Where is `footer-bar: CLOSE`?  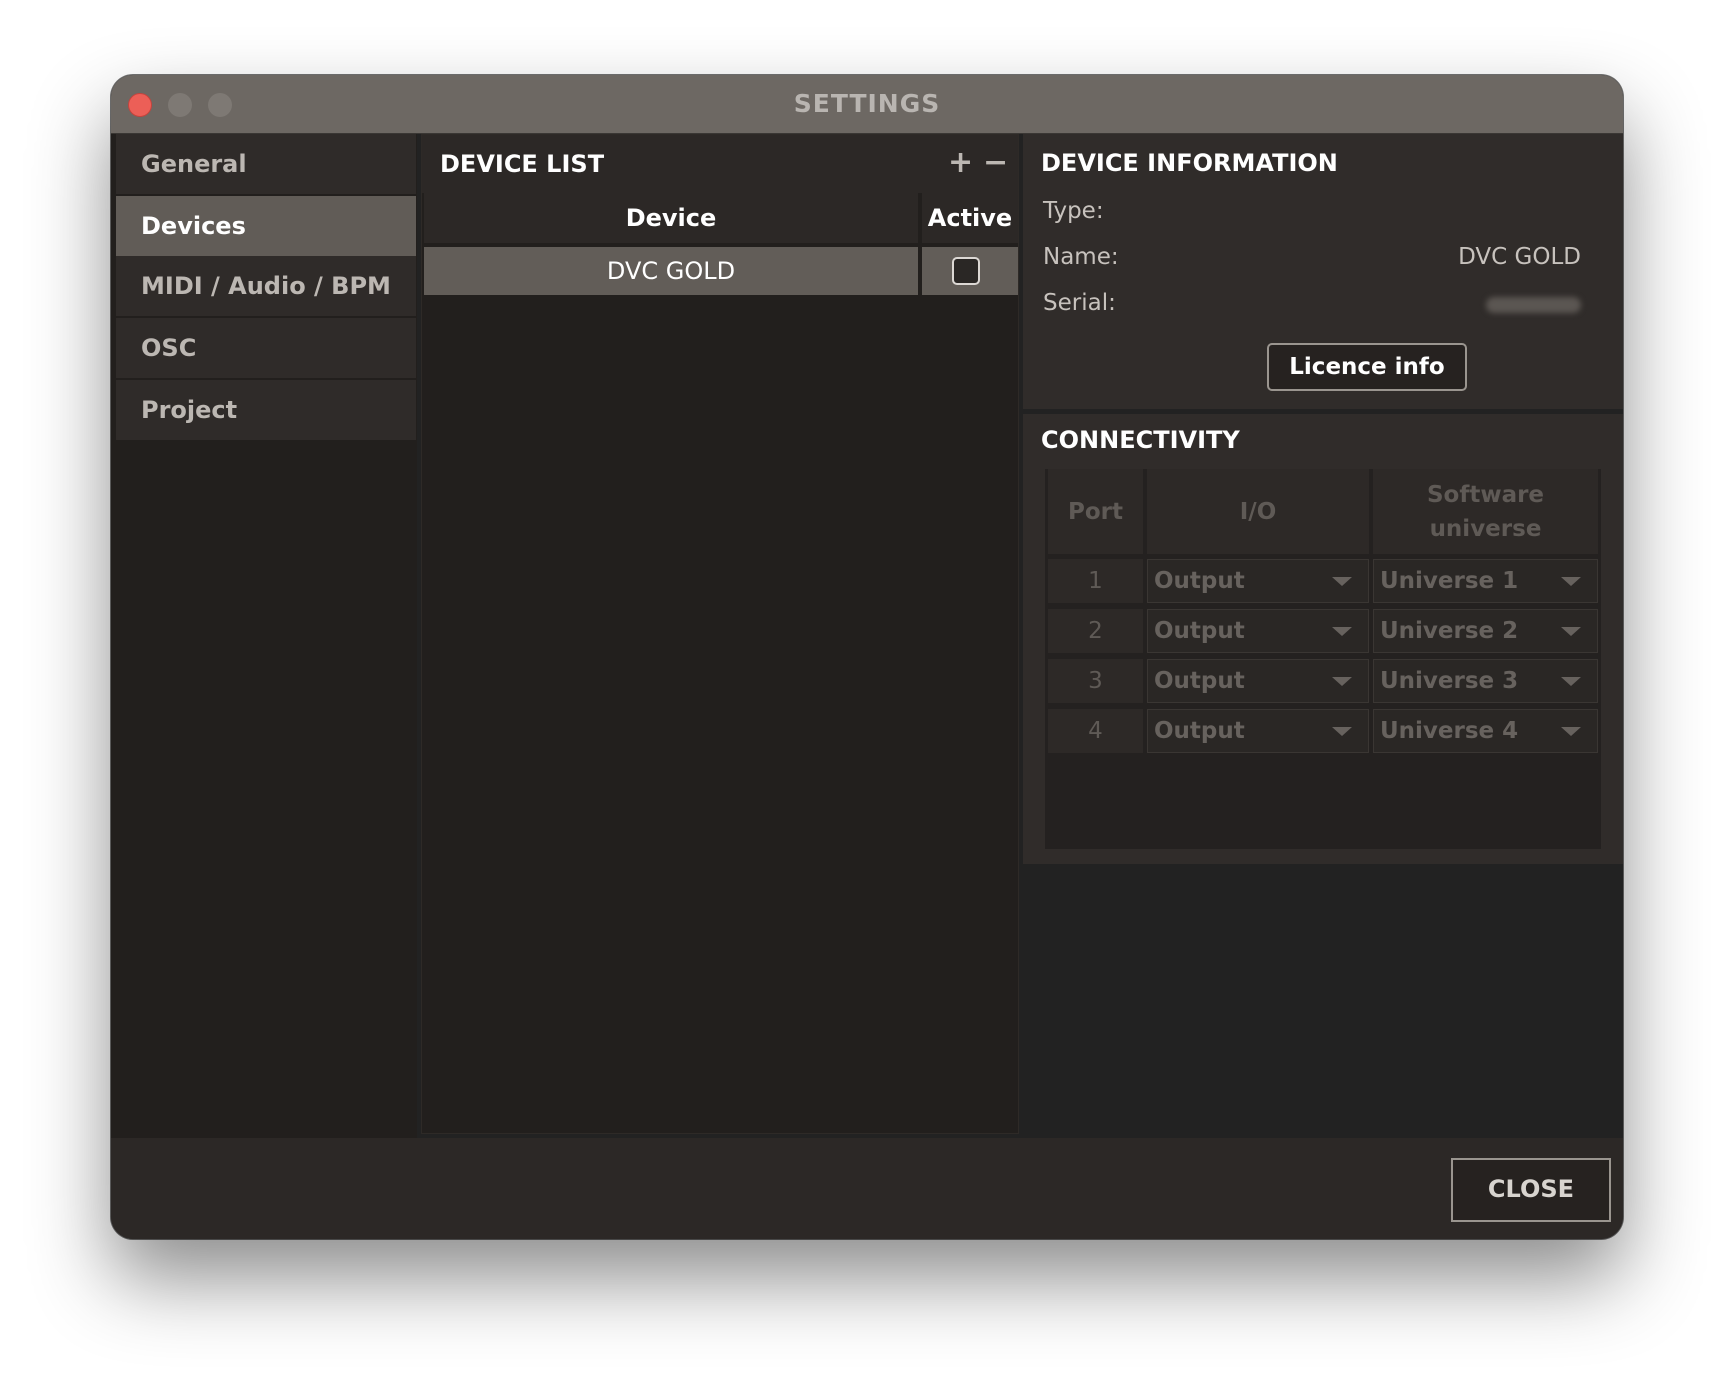
footer-bar: CLOSE is located at coordinates (867, 1188).